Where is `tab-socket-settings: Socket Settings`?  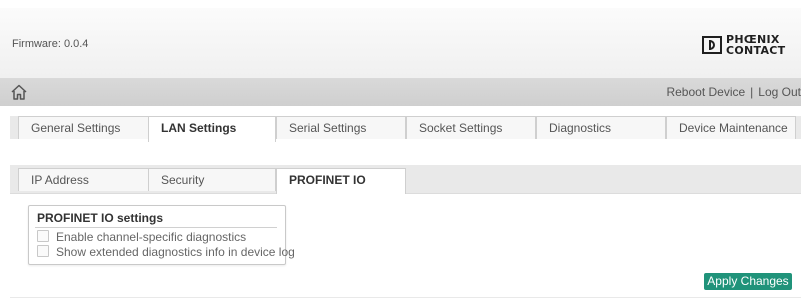
tab-socket-settings: Socket Settings is located at coordinates (471, 127).